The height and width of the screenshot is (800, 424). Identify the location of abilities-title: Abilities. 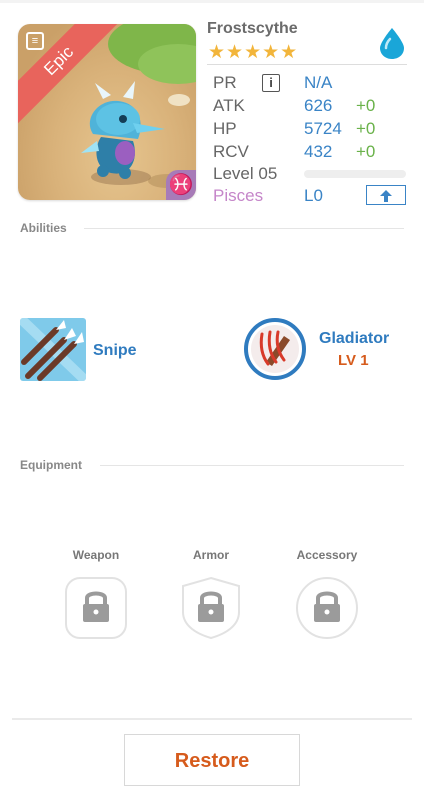
(43, 228).